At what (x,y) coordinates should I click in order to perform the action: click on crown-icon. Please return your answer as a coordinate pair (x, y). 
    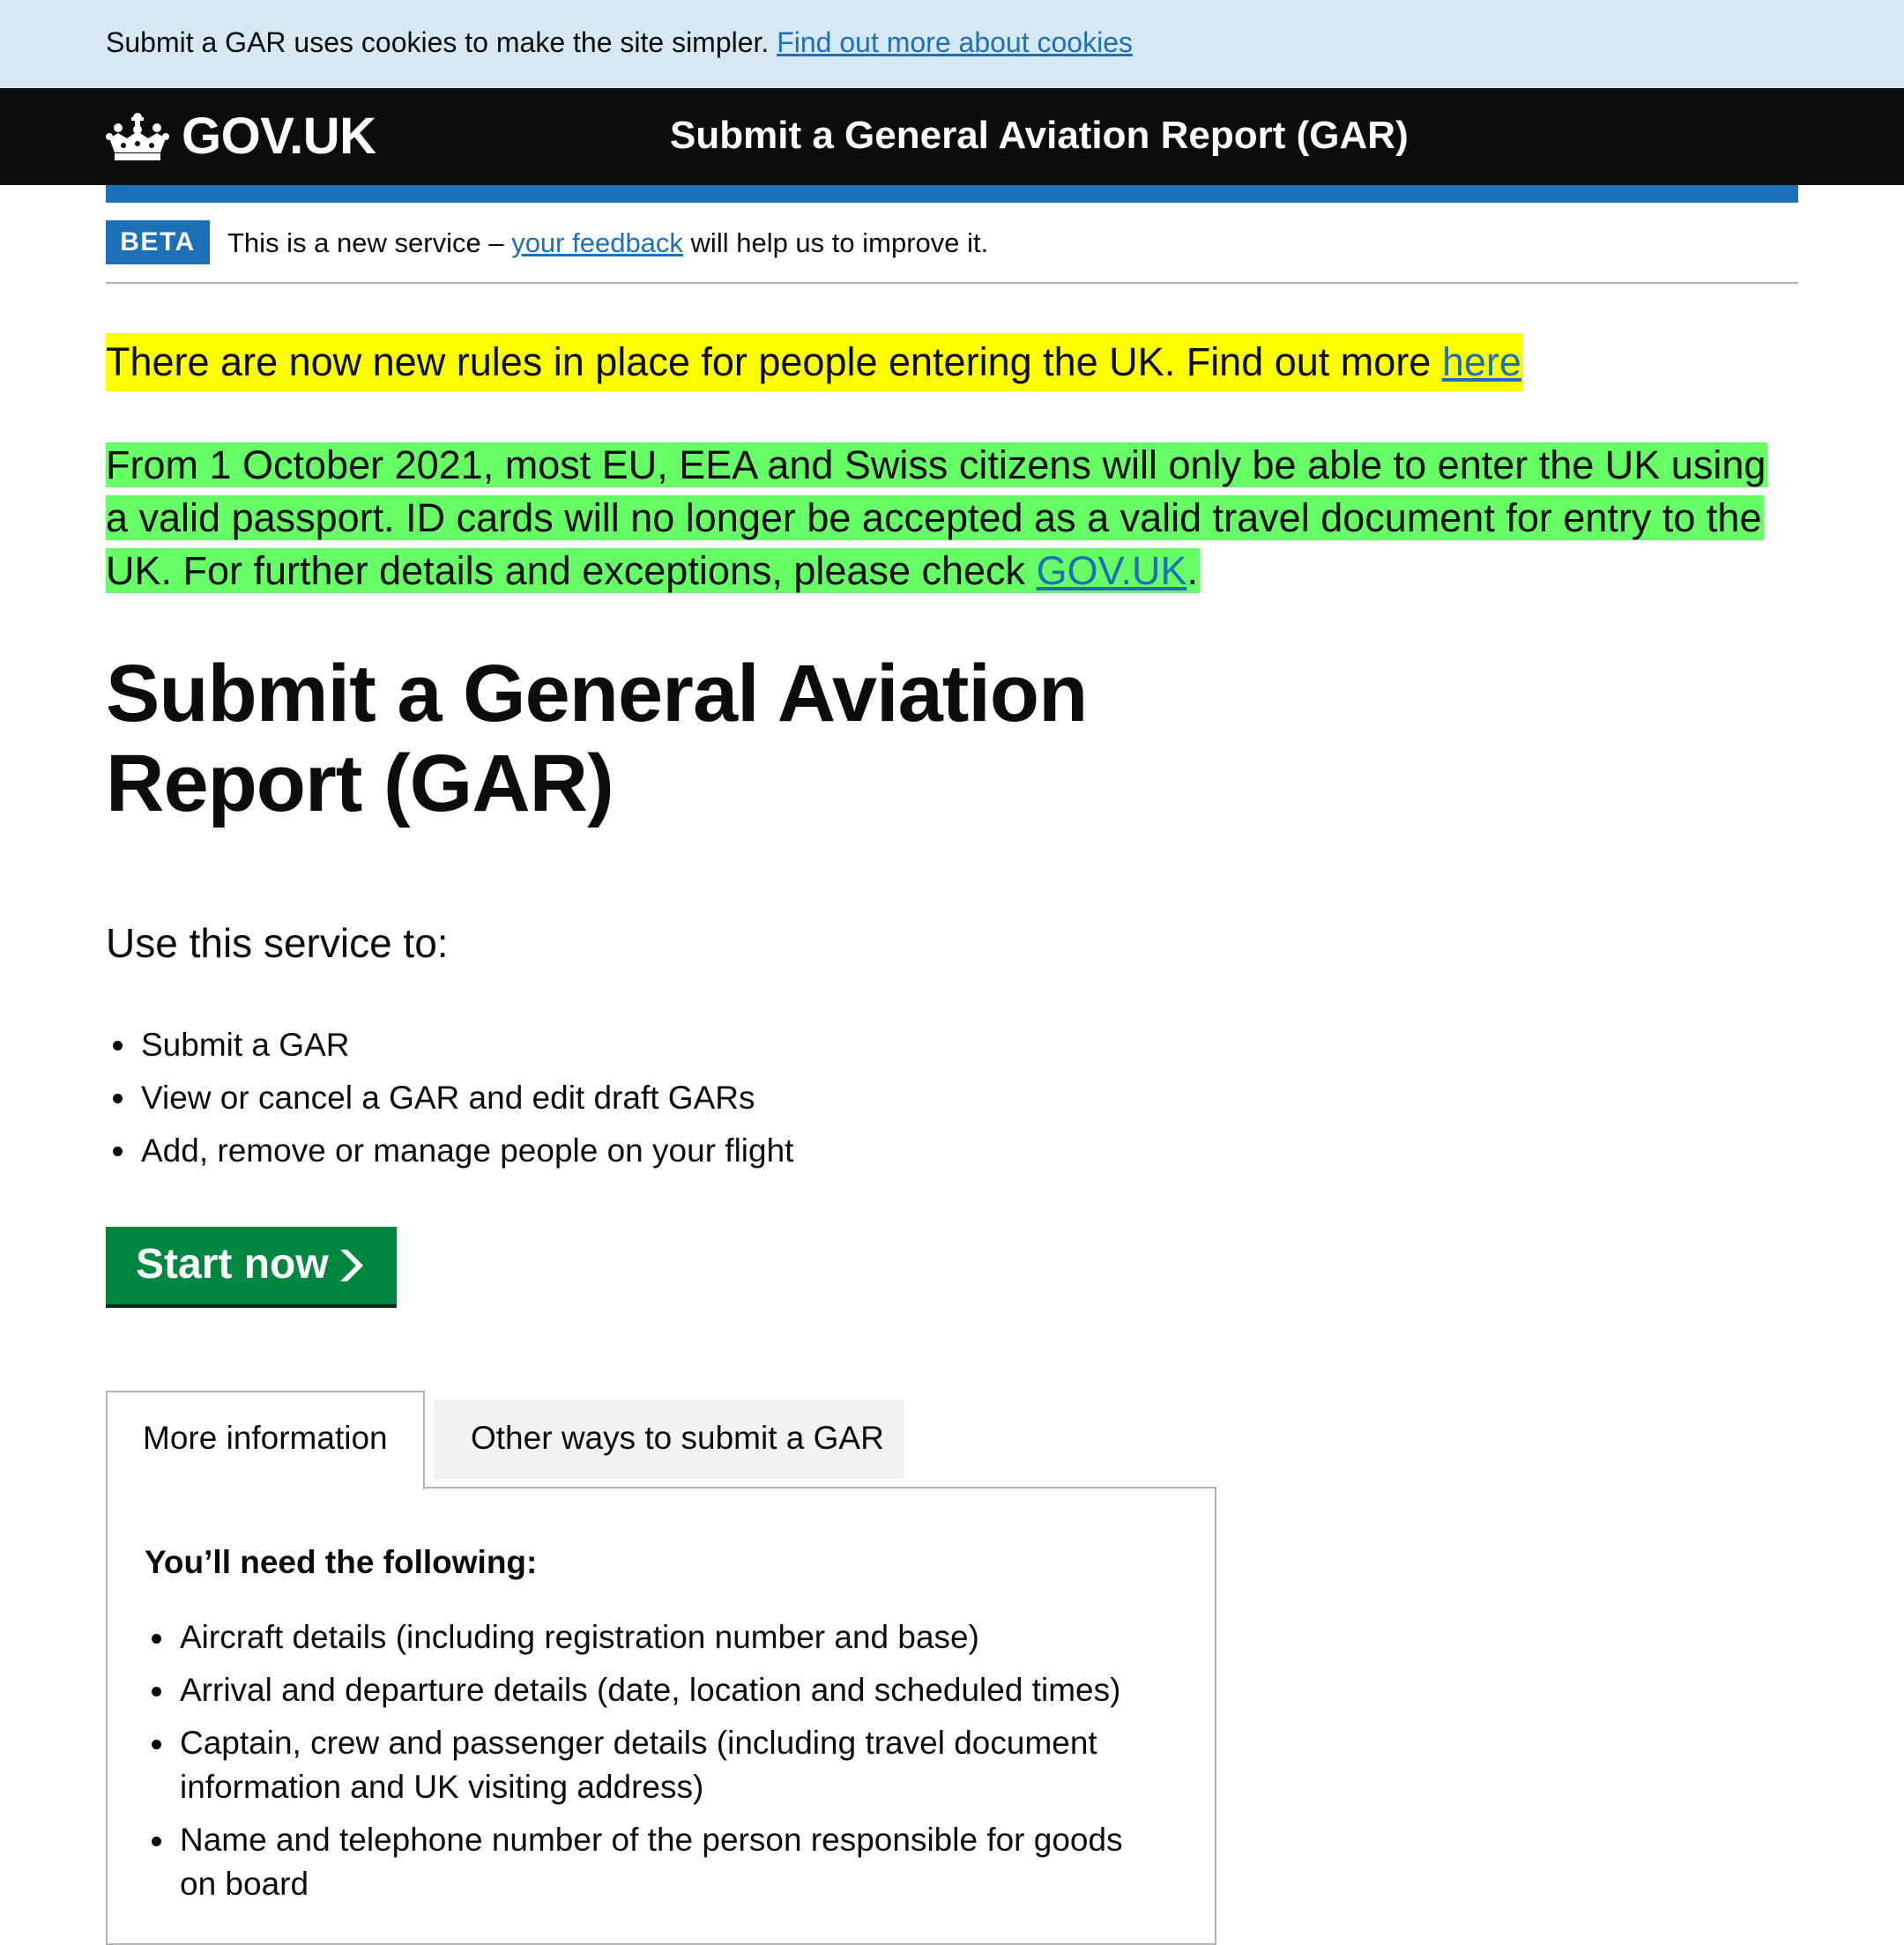
    Looking at the image, I should click on (137, 136).